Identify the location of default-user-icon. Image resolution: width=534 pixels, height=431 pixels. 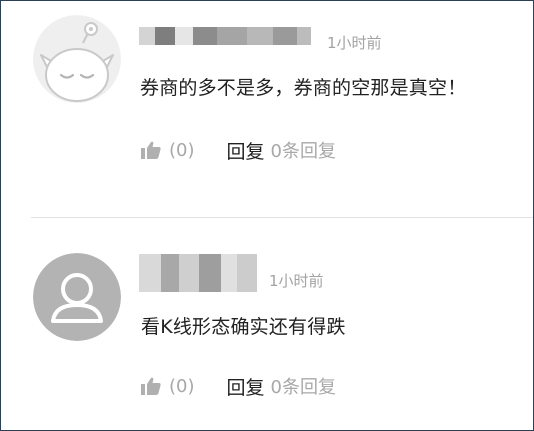
(77, 297).